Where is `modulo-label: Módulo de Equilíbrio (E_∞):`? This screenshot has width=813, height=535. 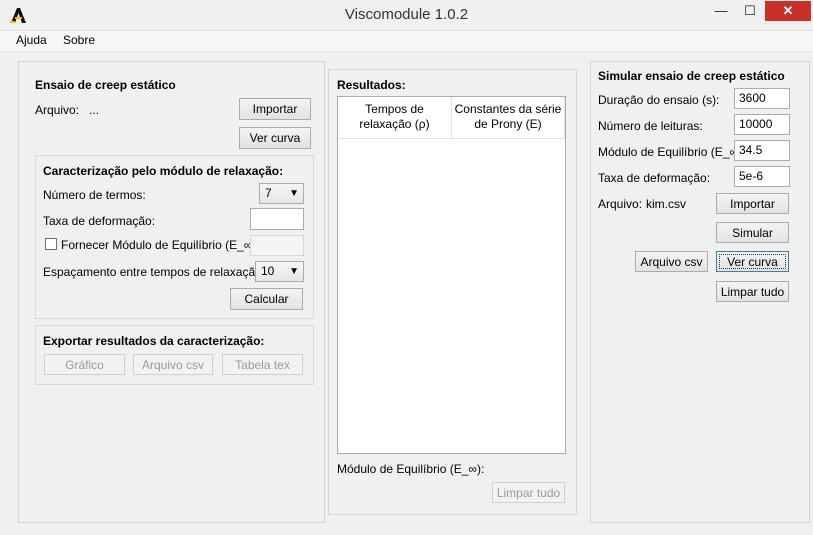 modulo-label: Módulo de Equilíbrio (E_∞): is located at coordinates (672, 152).